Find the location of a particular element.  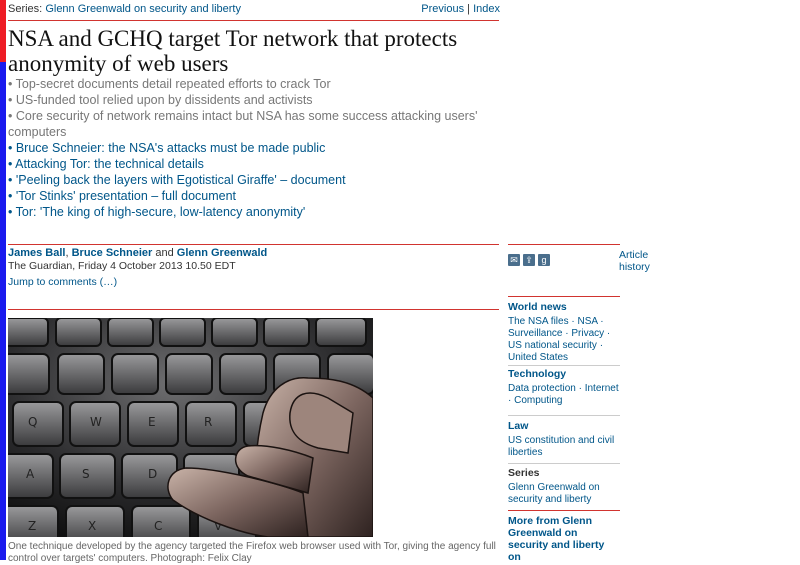

sidebar-top-rule is located at coordinates (564, 296).